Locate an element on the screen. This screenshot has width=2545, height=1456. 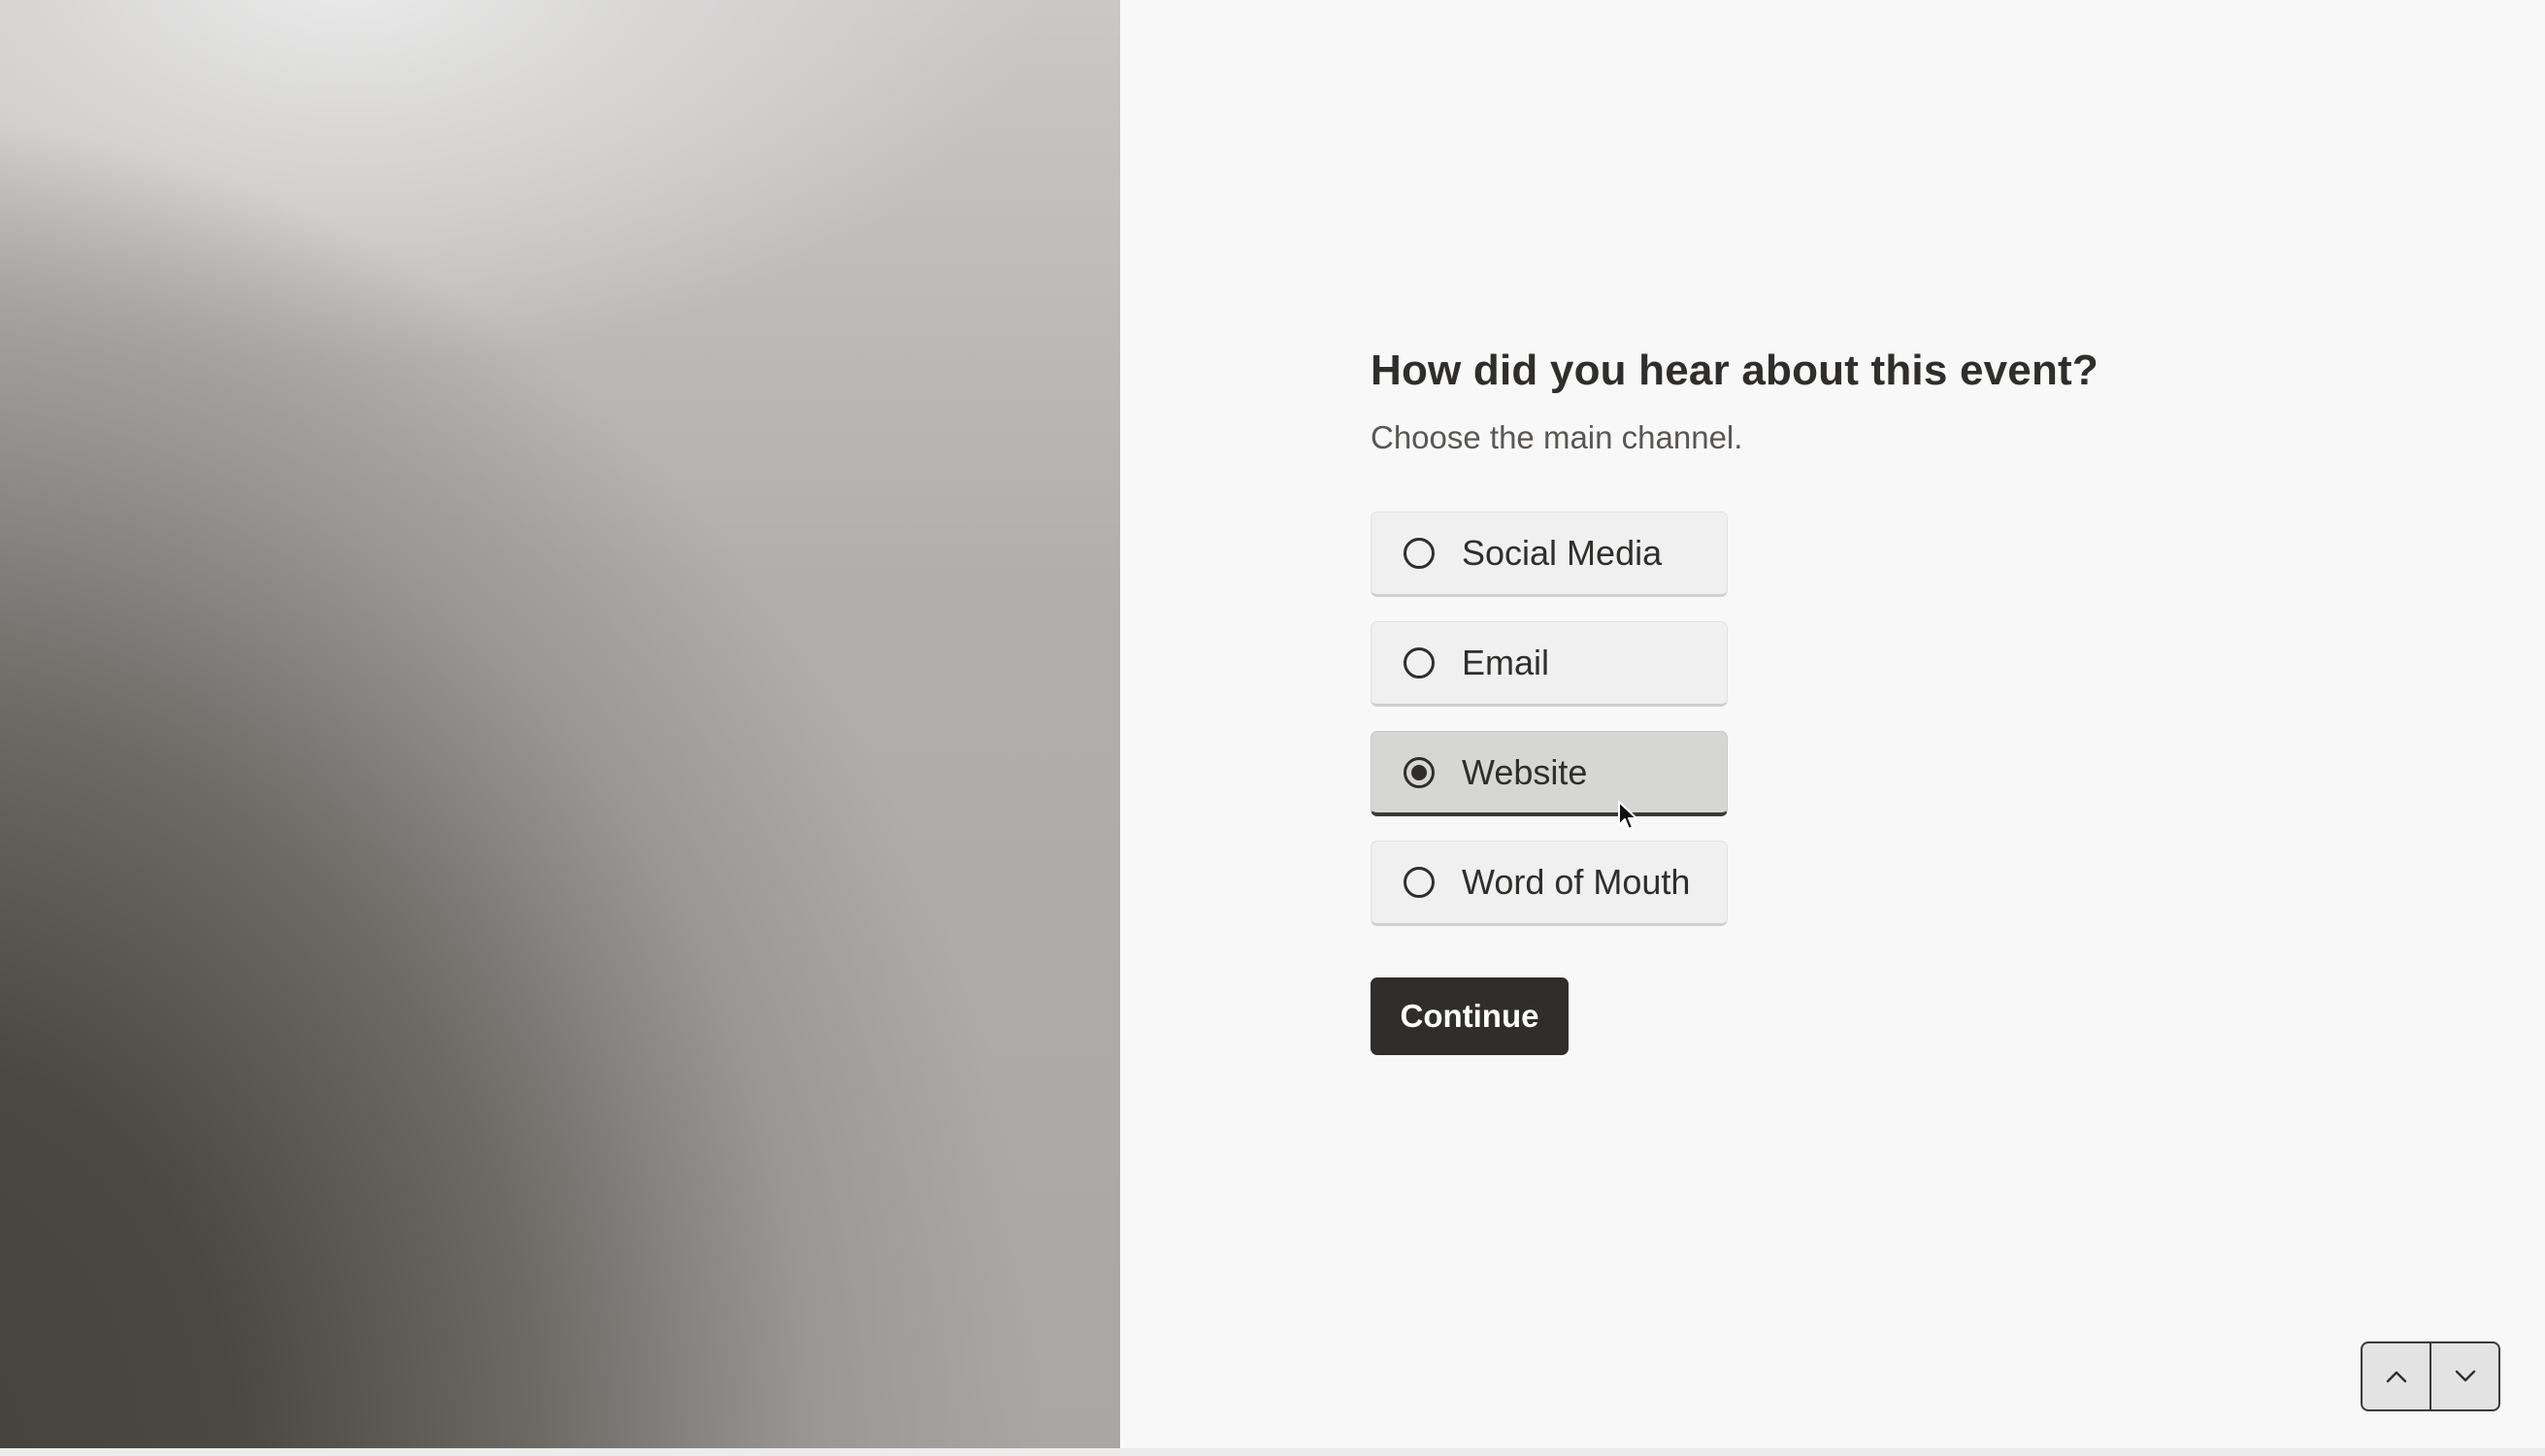
option-label: Social Media is located at coordinates (1562, 553).